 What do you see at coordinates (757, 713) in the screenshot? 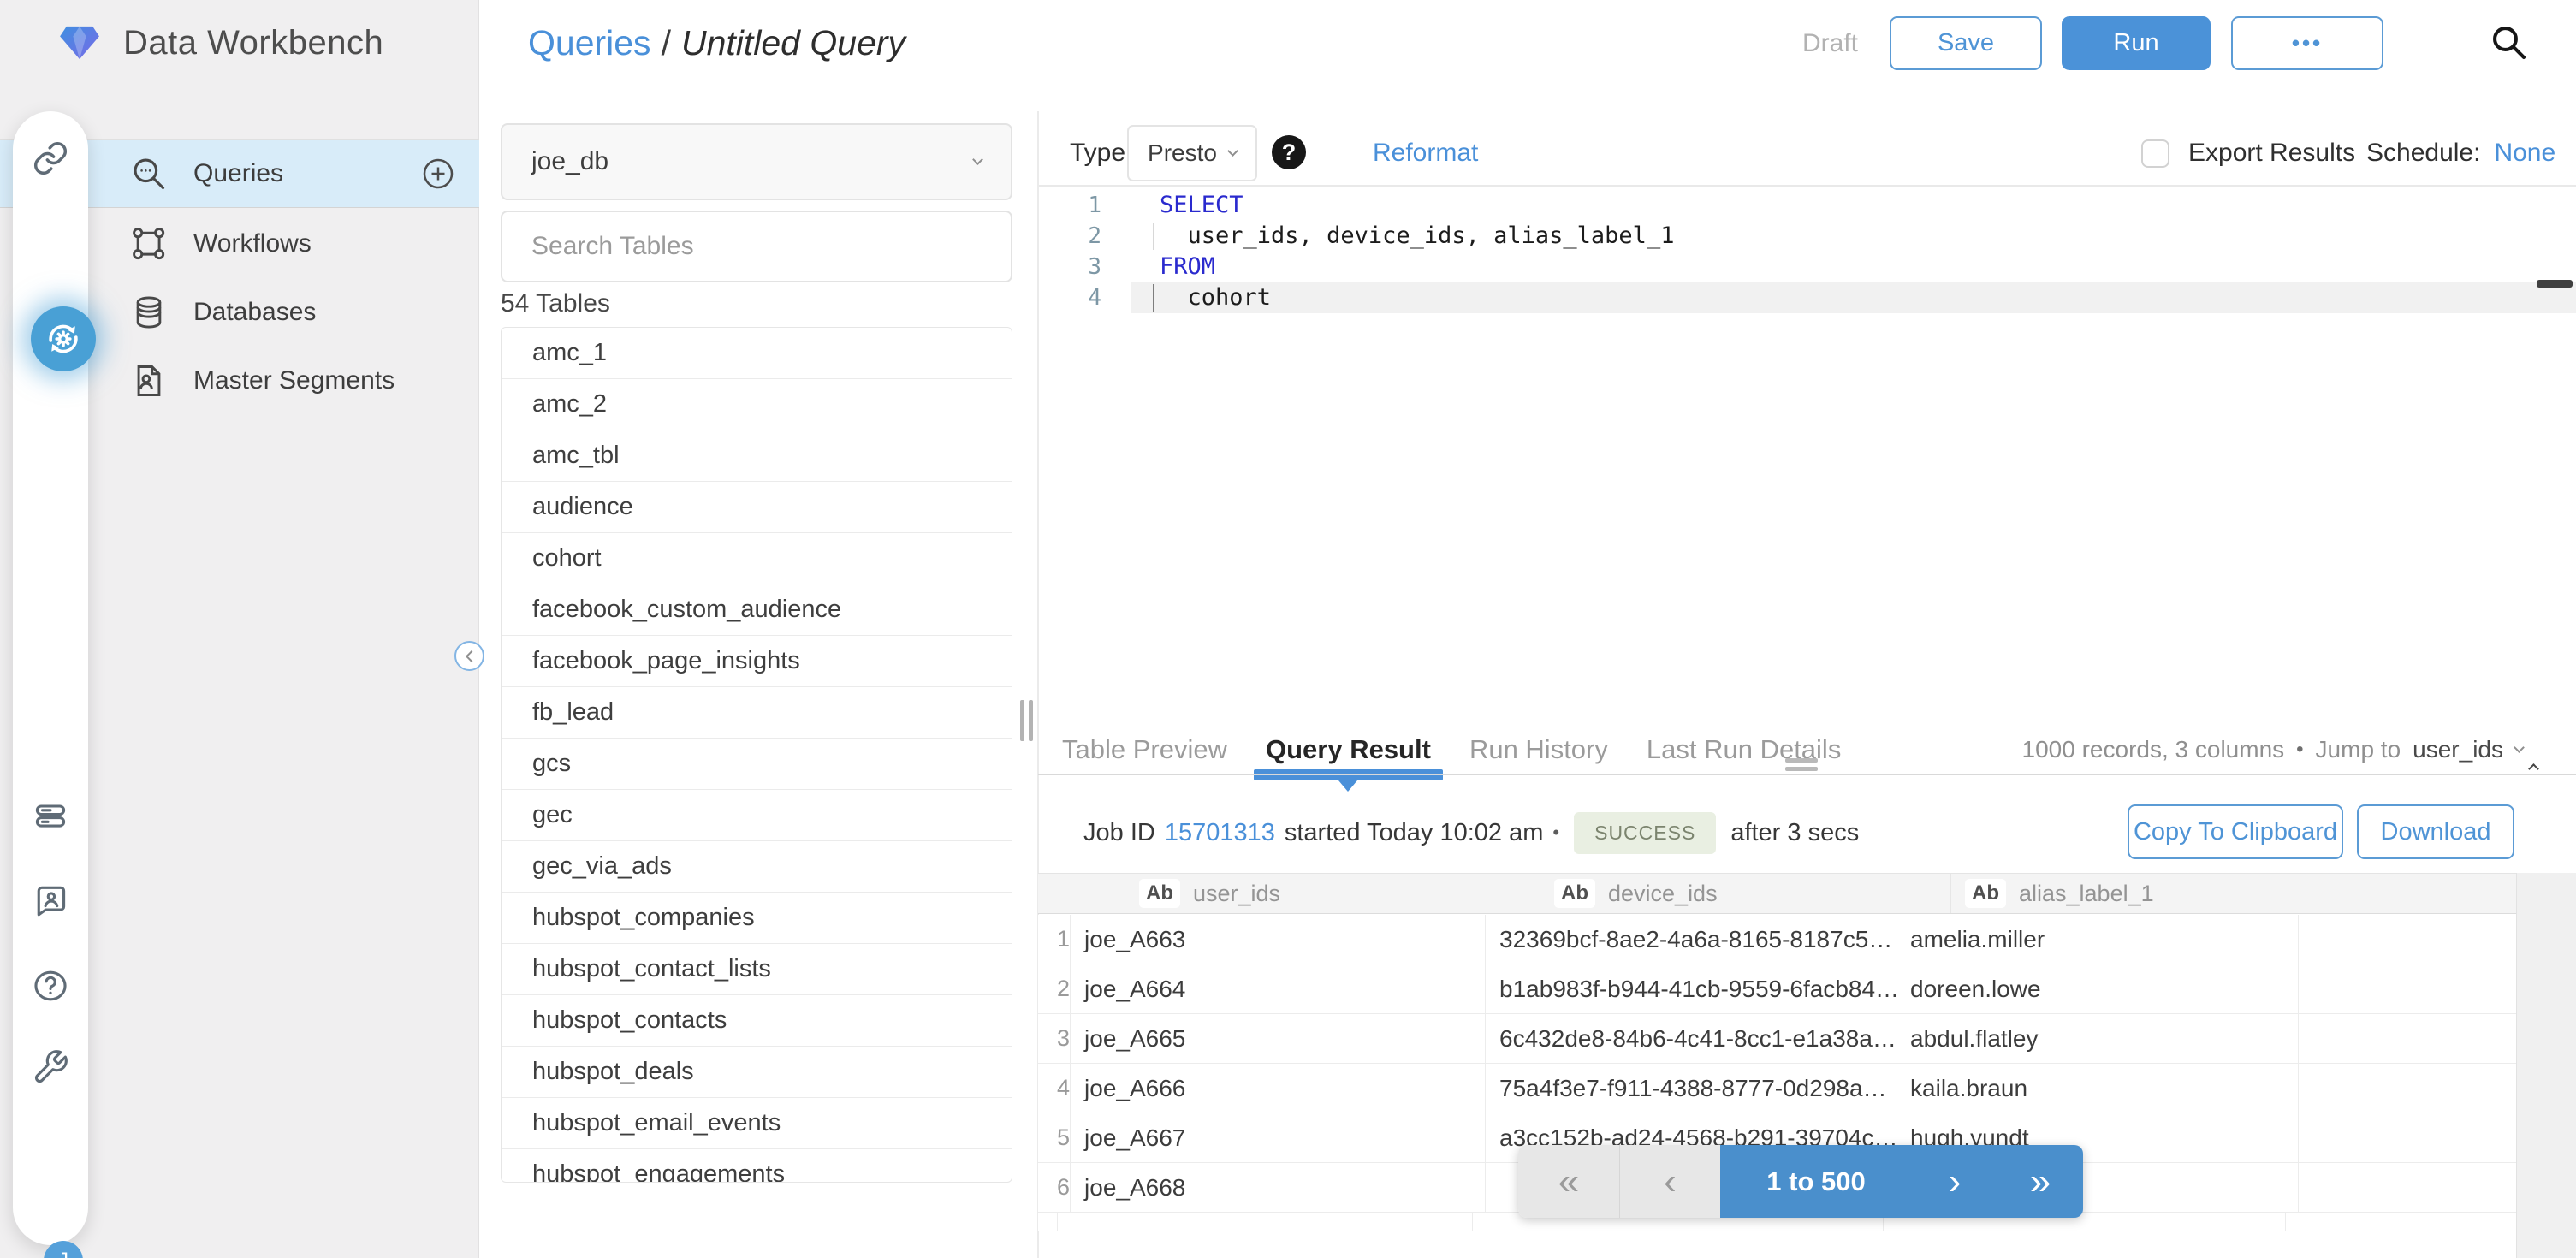
I see `table-list-item: fb_lead` at bounding box center [757, 713].